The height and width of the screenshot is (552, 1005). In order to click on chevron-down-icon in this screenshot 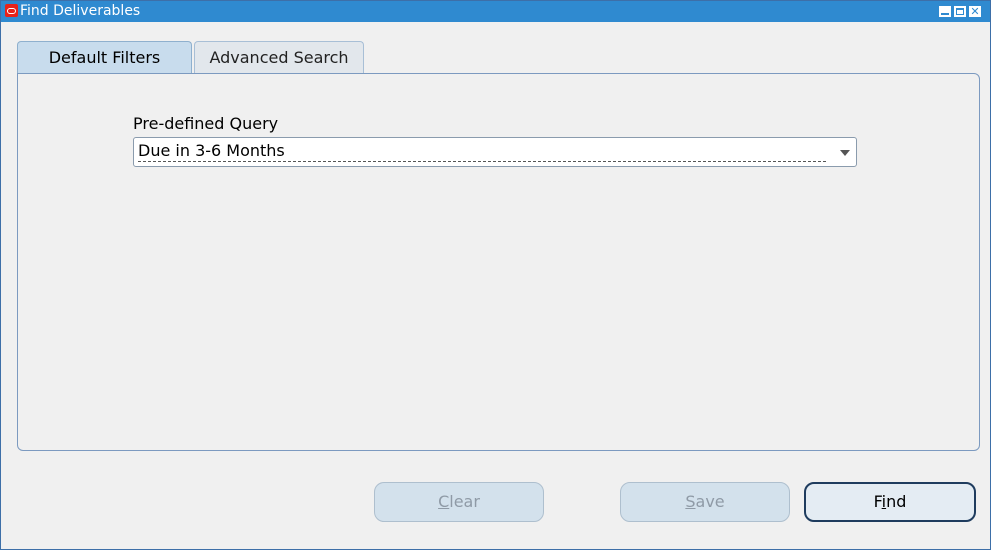, I will do `click(845, 153)`.